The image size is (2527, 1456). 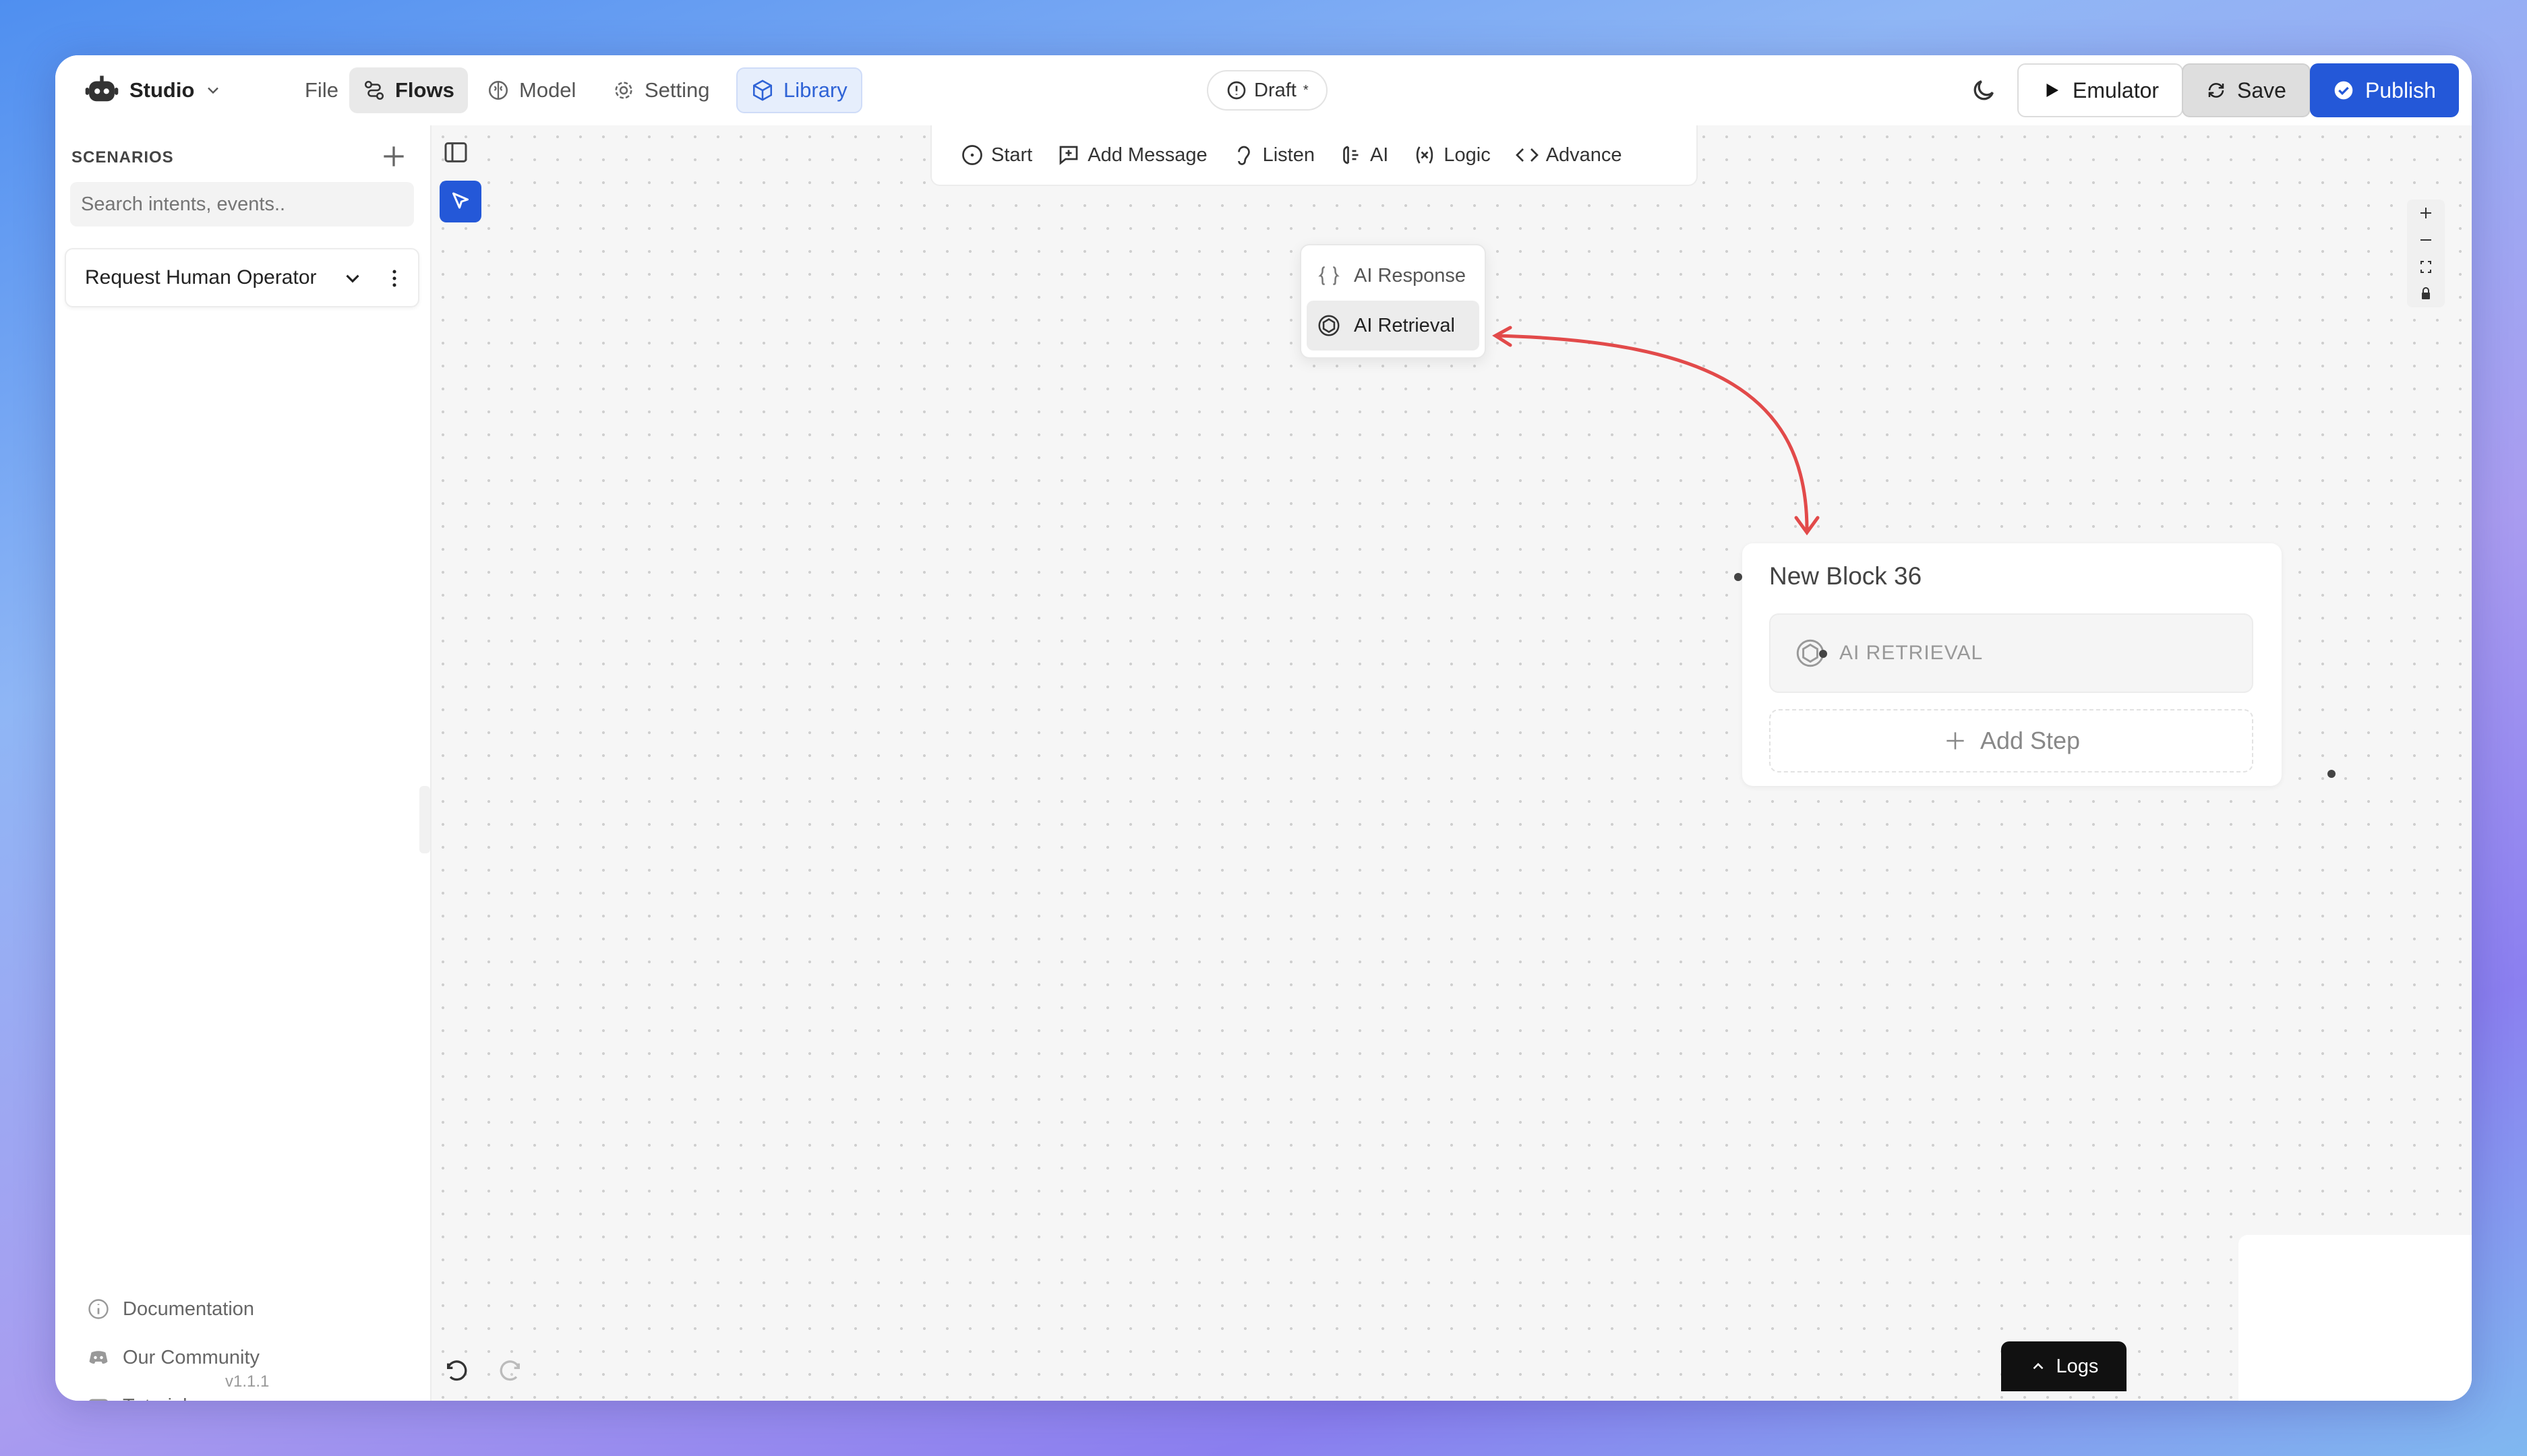 What do you see at coordinates (1911, 653) in the screenshot?
I see `step-label: AI RETRIEVAL` at bounding box center [1911, 653].